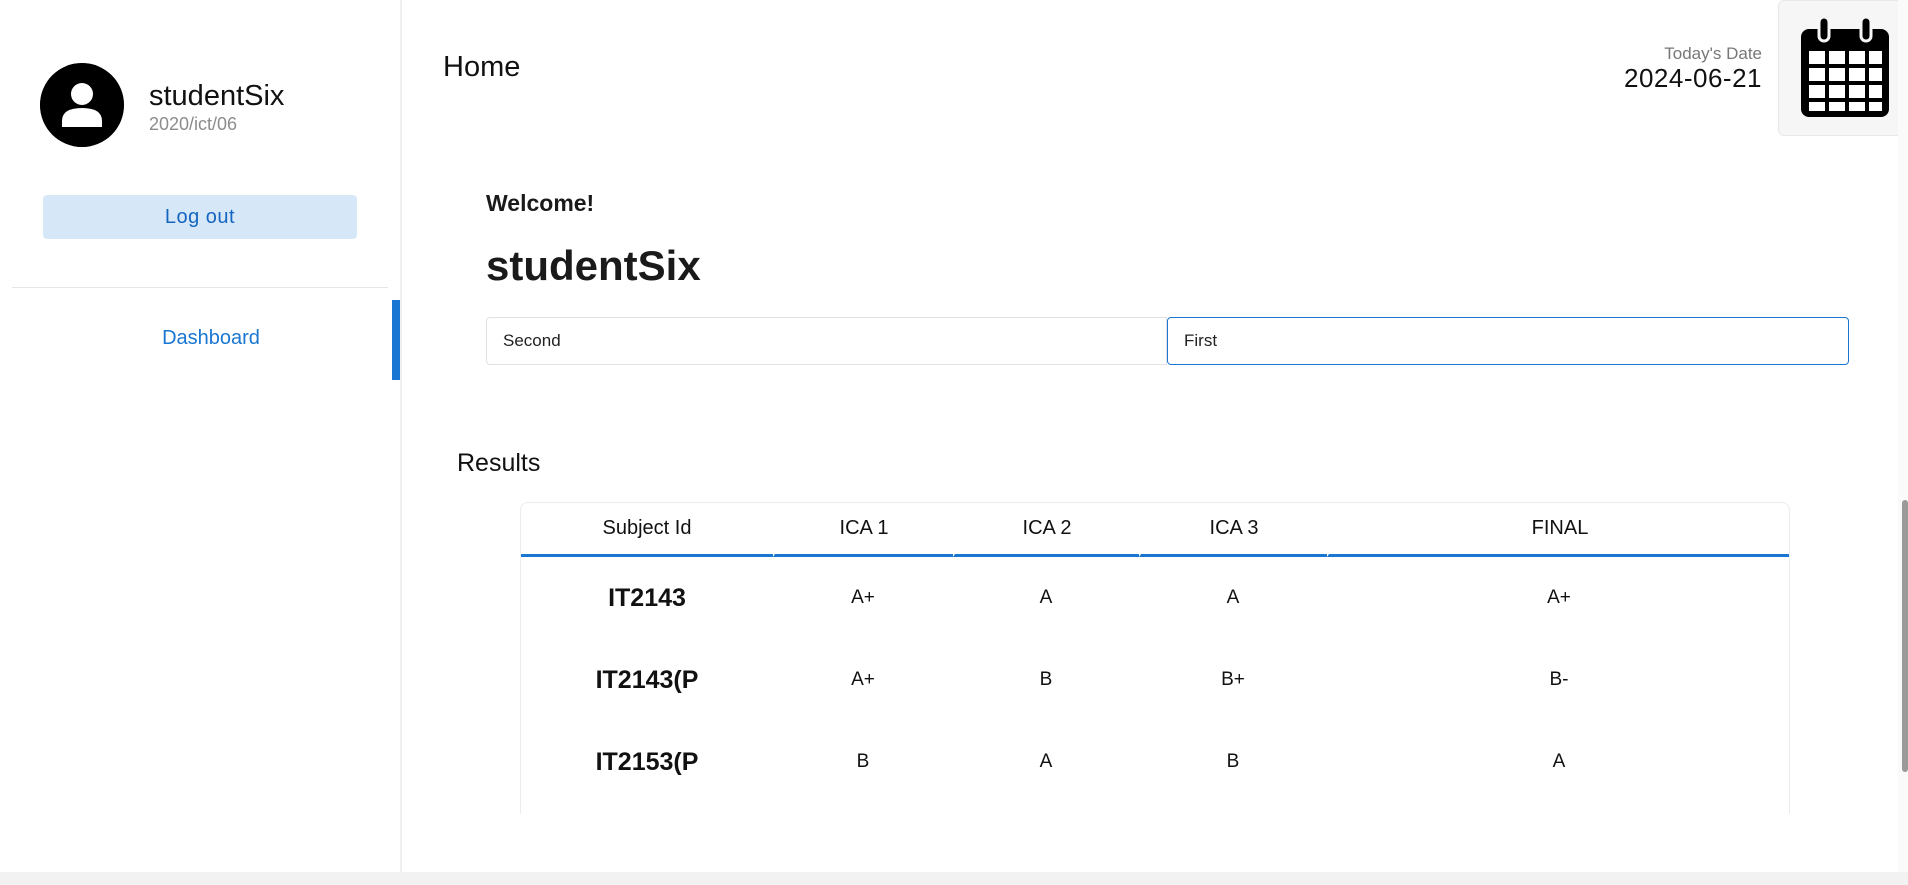 The image size is (1908, 885). What do you see at coordinates (954, 878) in the screenshot?
I see `bottom-edge` at bounding box center [954, 878].